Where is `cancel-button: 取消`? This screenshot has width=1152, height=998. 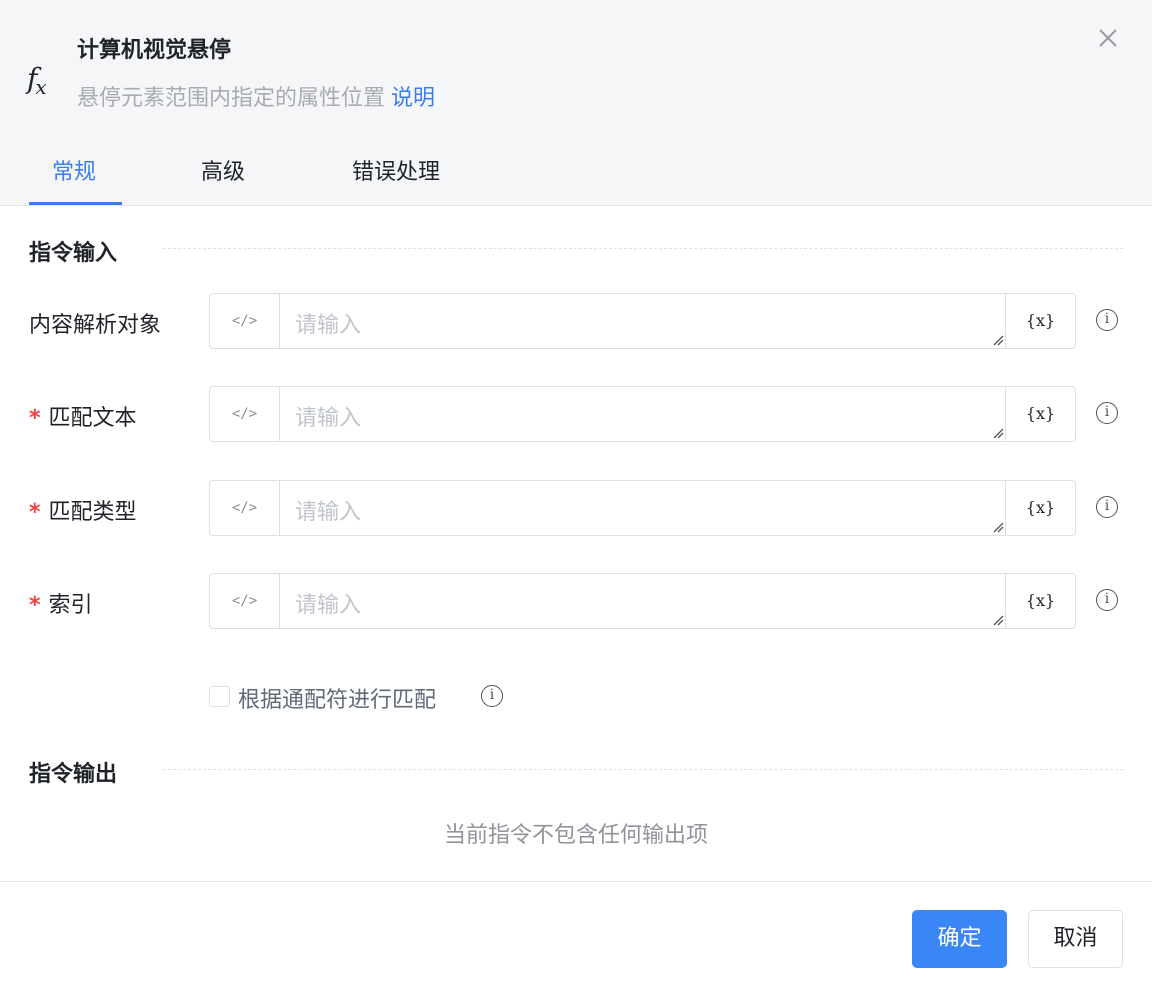
cancel-button: 取消 is located at coordinates (1075, 939).